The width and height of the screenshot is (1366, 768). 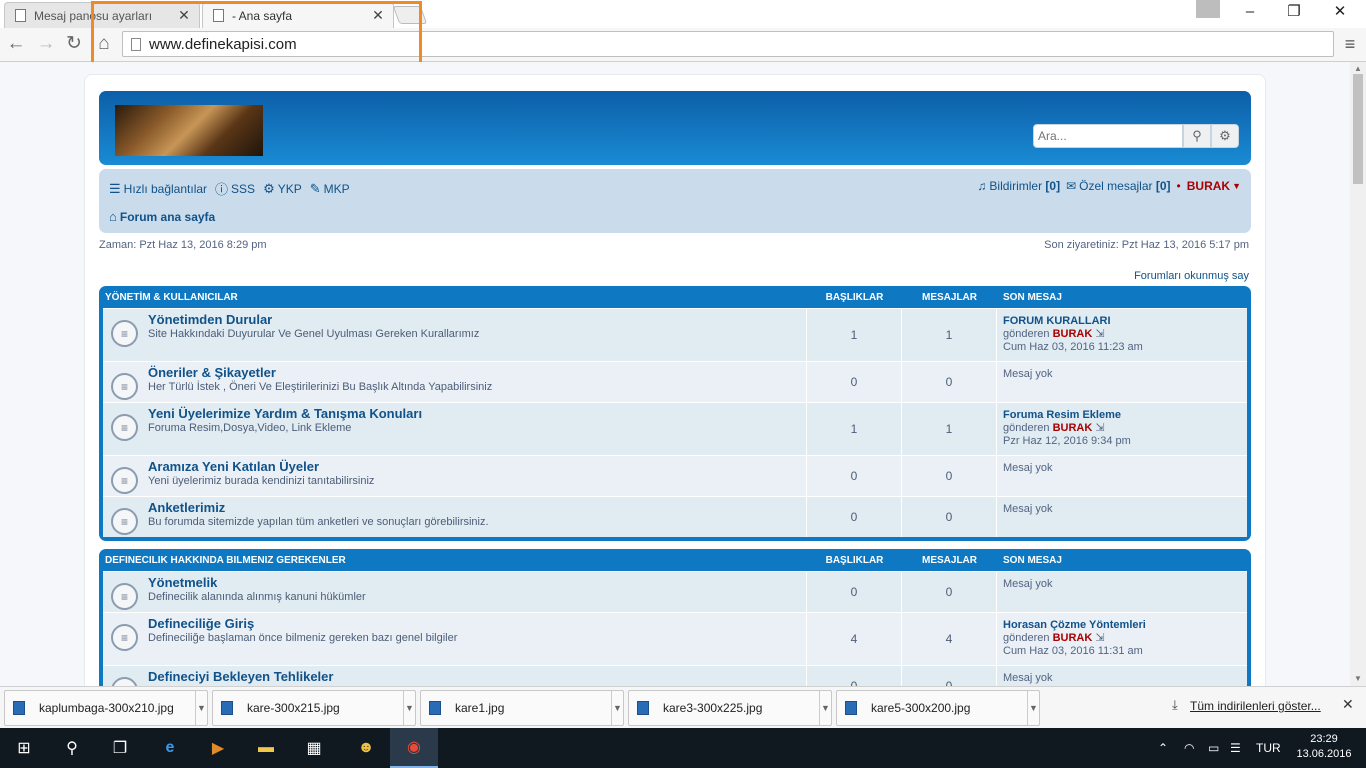 What do you see at coordinates (522, 708) in the screenshot?
I see `download-item: kare1.jpg ▼` at bounding box center [522, 708].